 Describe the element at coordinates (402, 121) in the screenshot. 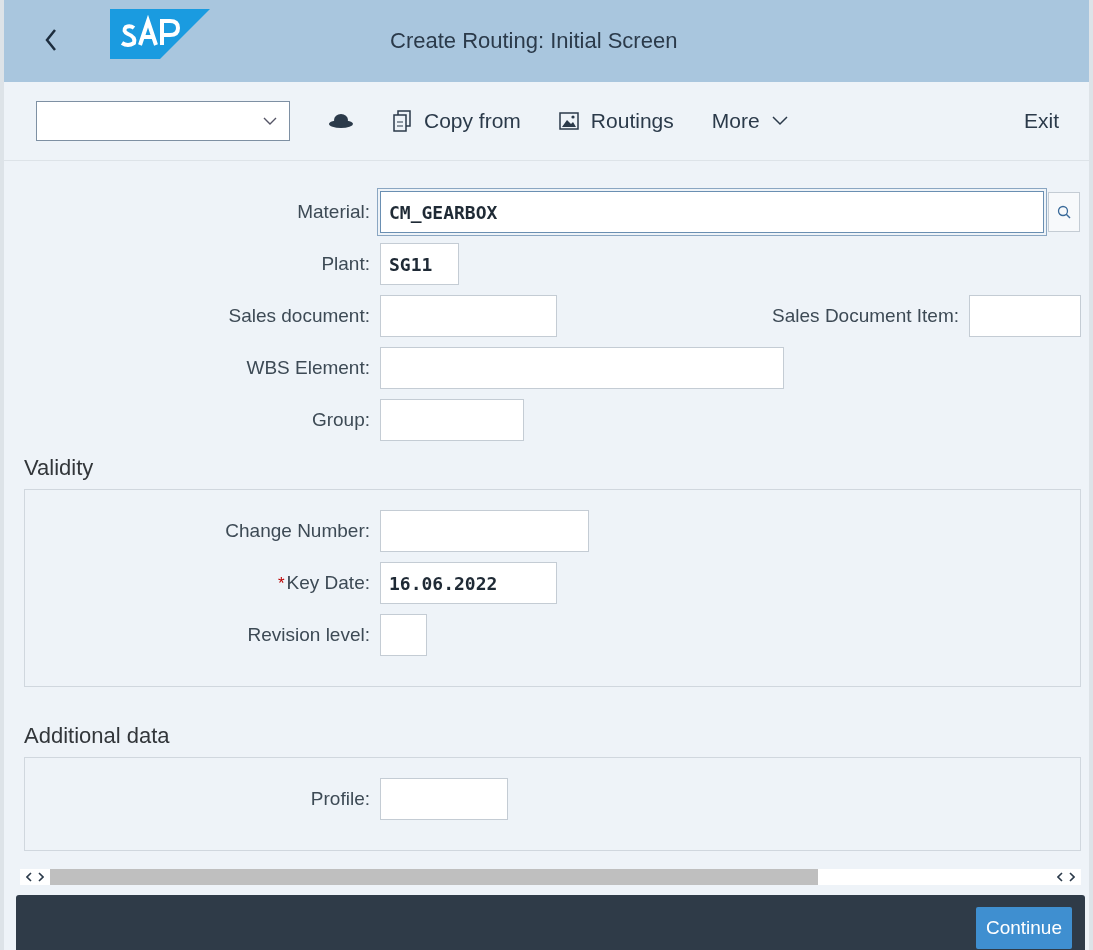

I see `copy-icon` at that location.